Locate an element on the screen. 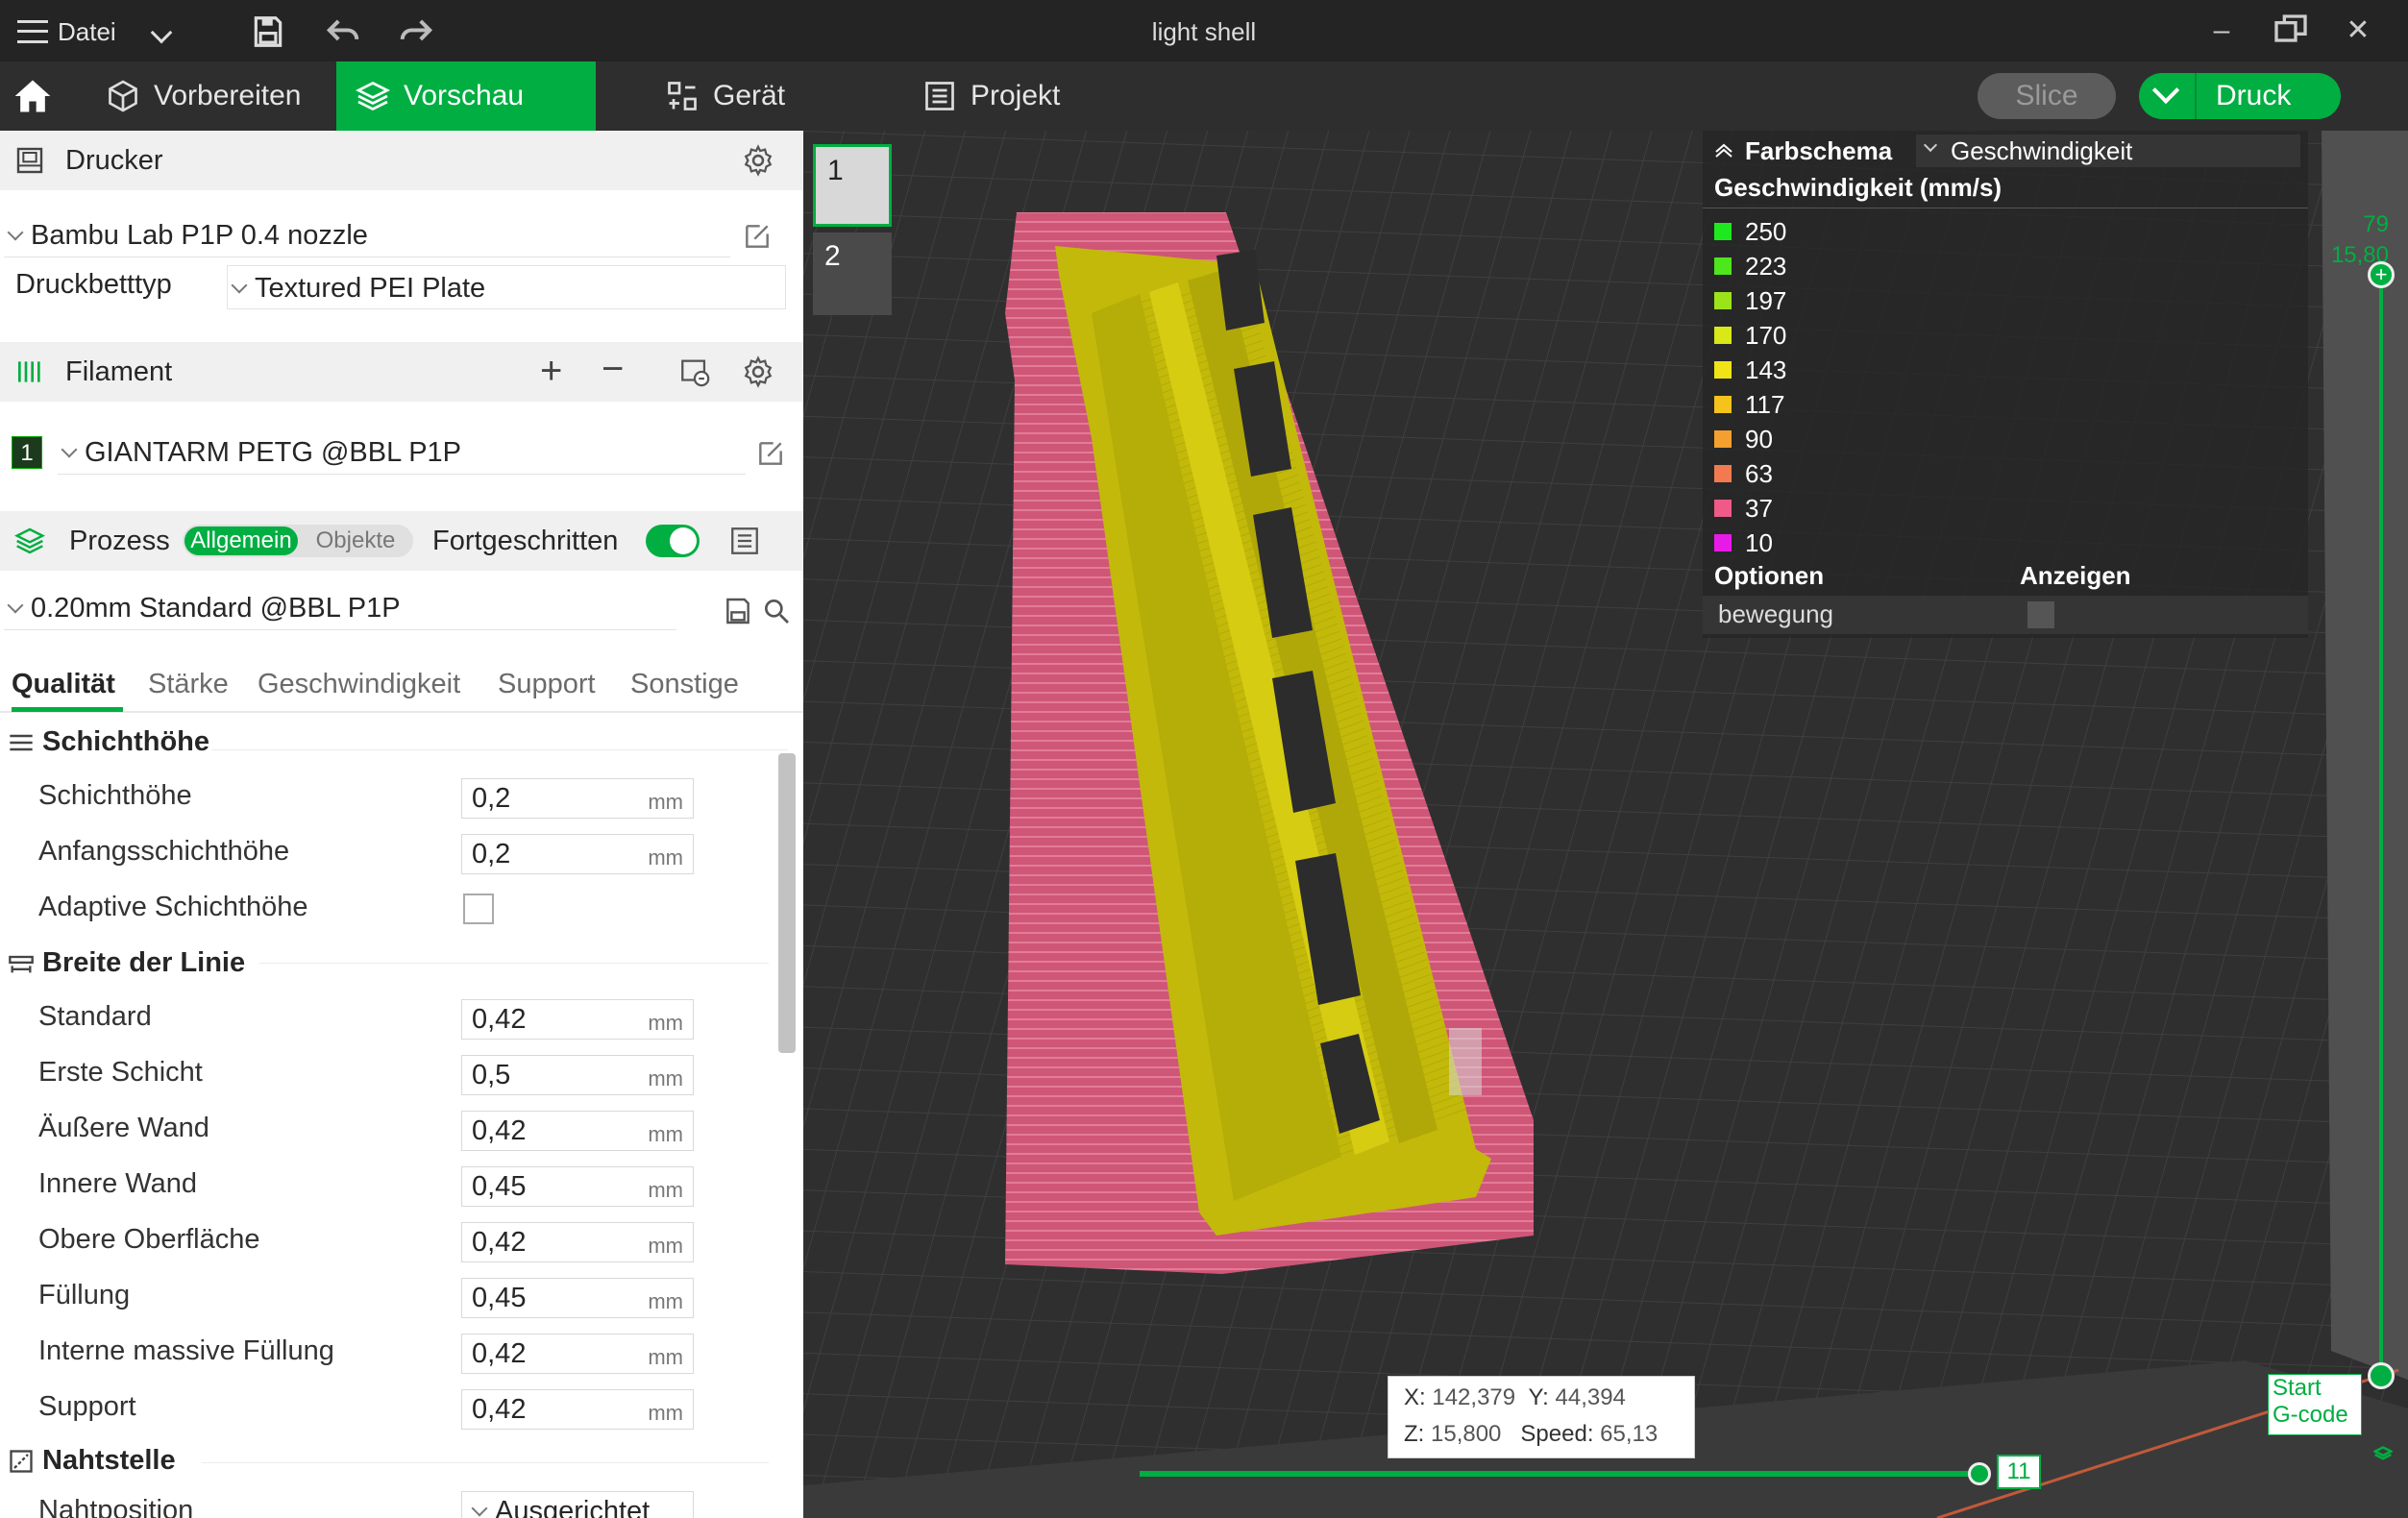 Image resolution: width=2408 pixels, height=1518 pixels. line-width-inner-wall-input: 0,45 mm is located at coordinates (578, 1186).